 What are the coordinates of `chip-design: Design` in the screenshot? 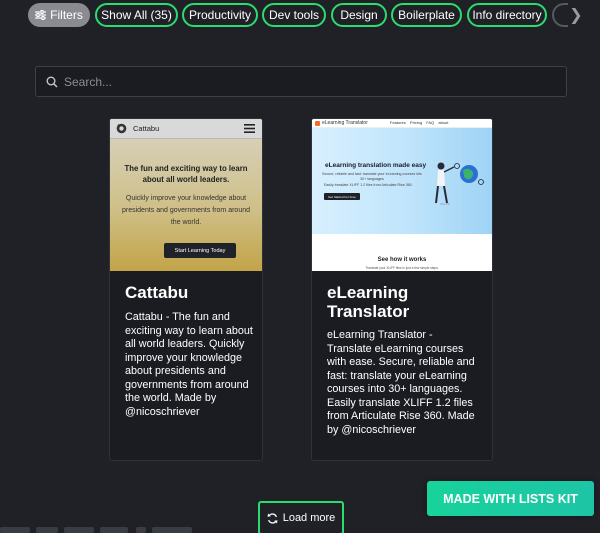 It's located at (359, 15).